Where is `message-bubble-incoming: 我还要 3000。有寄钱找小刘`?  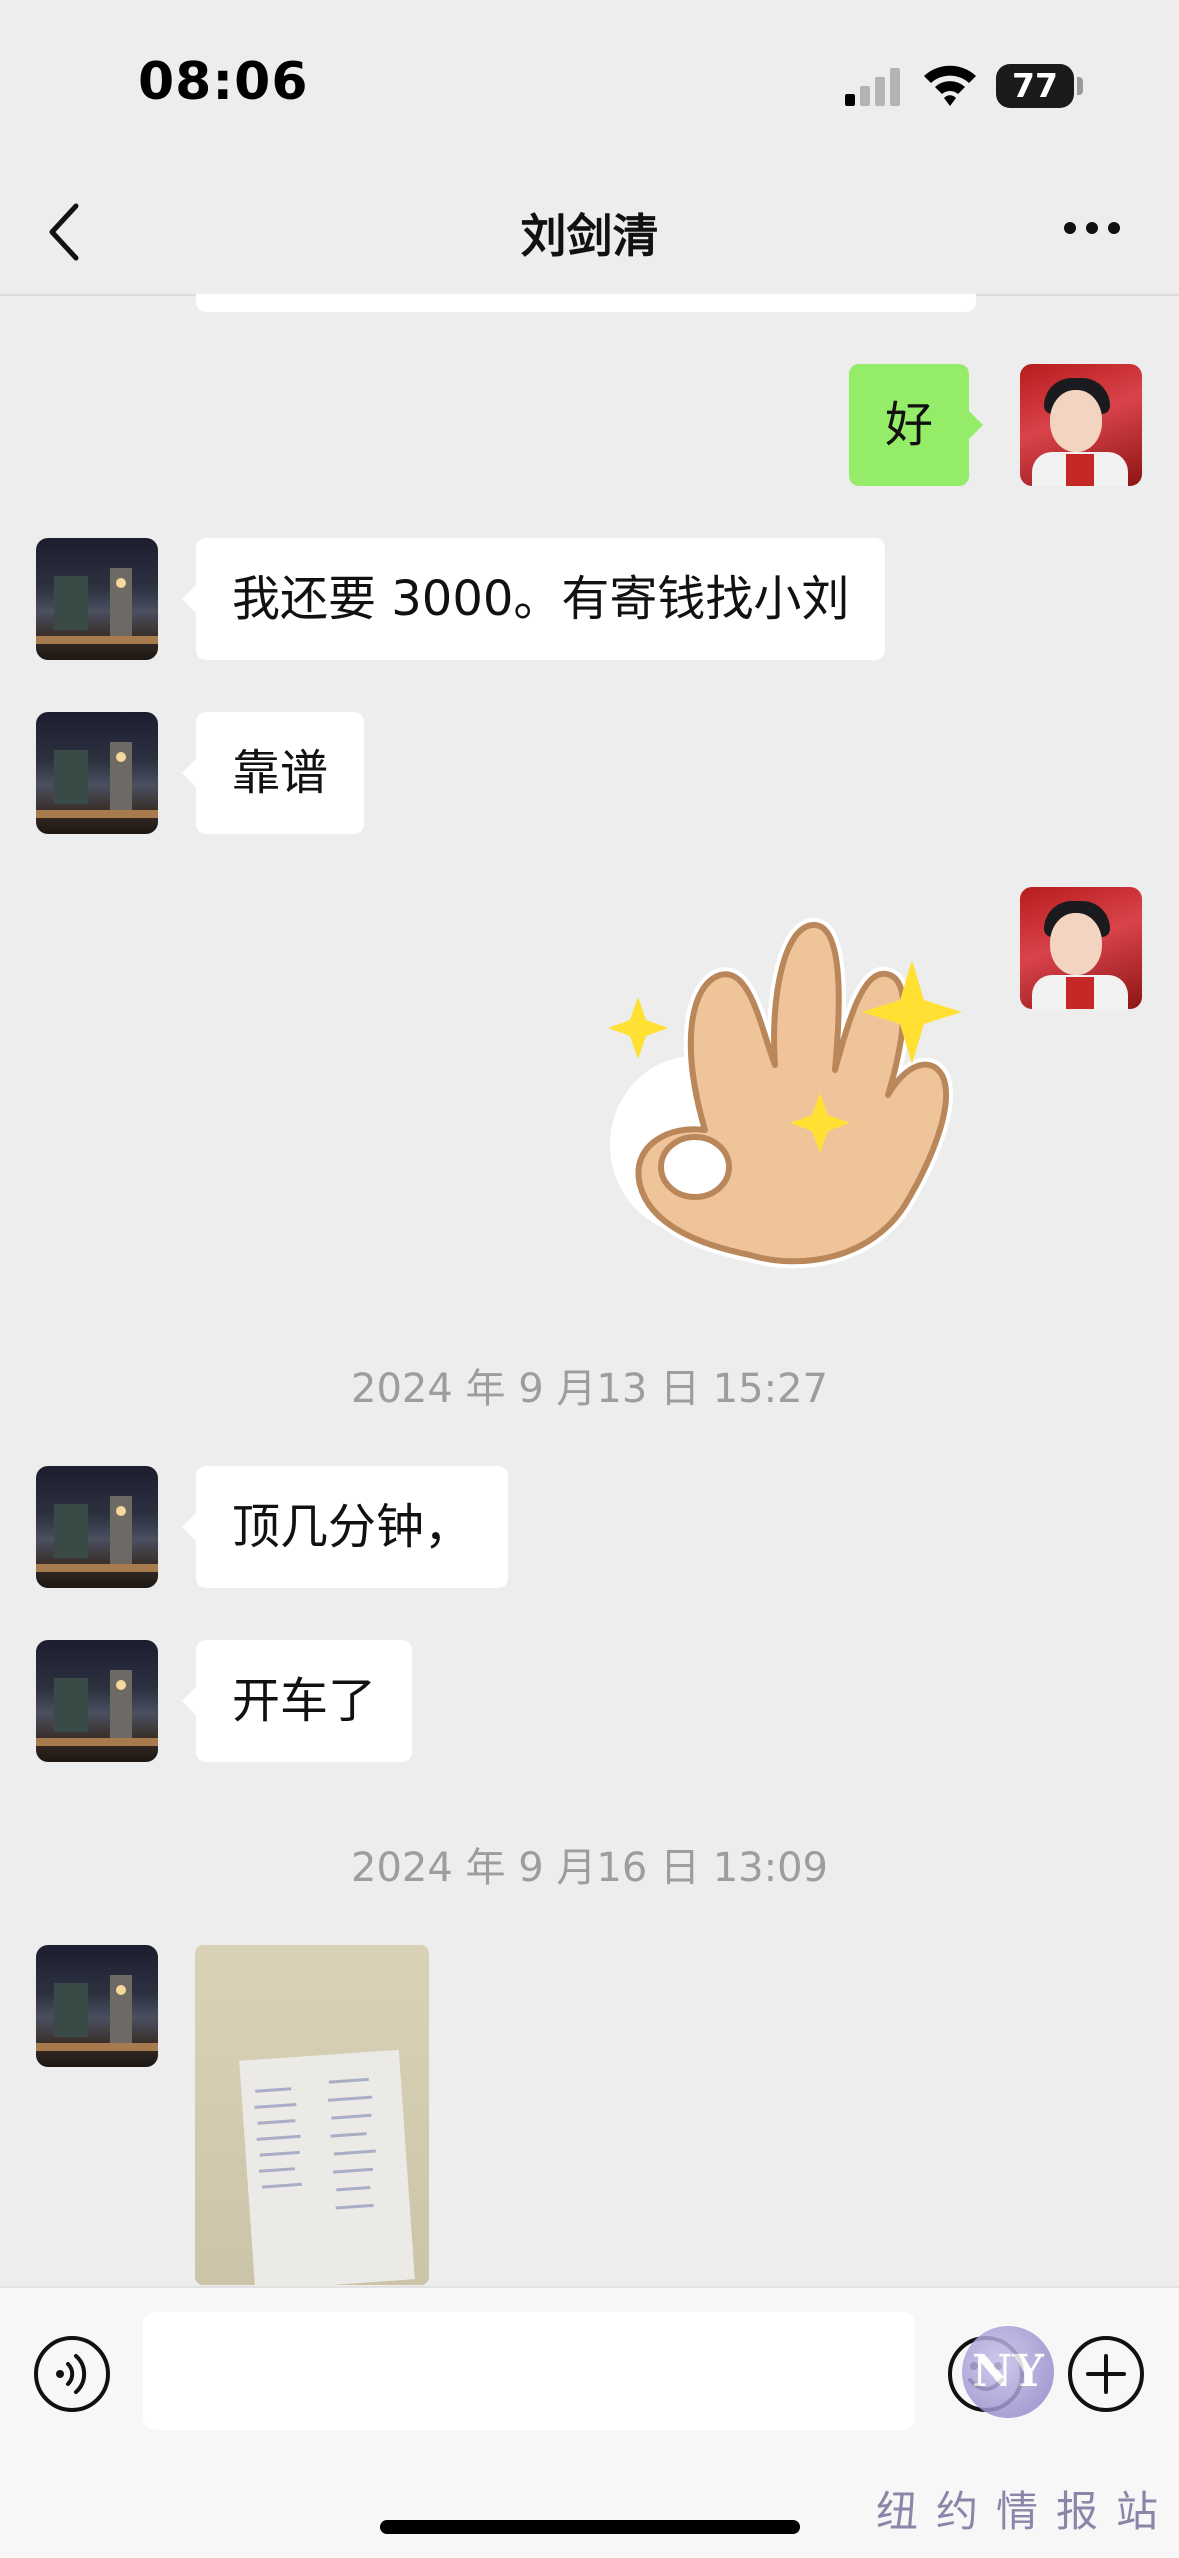
message-bubble-incoming: 我还要 3000。有寄钱找小刘 is located at coordinates (533, 599).